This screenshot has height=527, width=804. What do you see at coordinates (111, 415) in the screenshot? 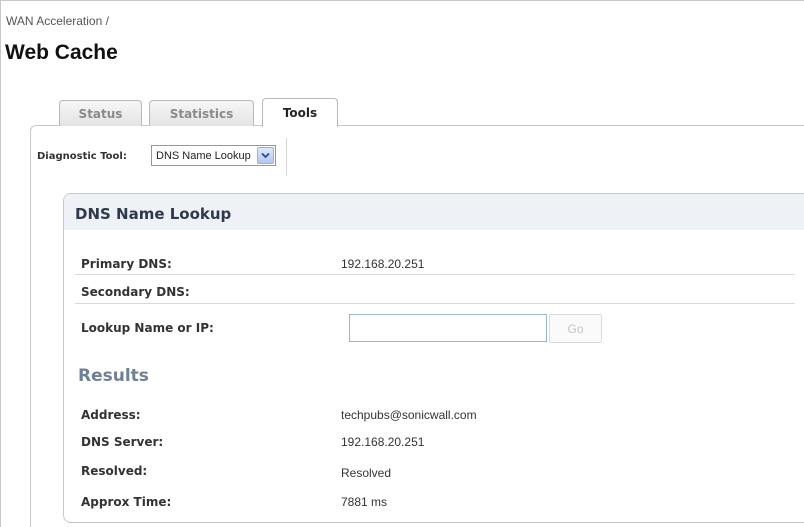
I see `address-label: Address:` at bounding box center [111, 415].